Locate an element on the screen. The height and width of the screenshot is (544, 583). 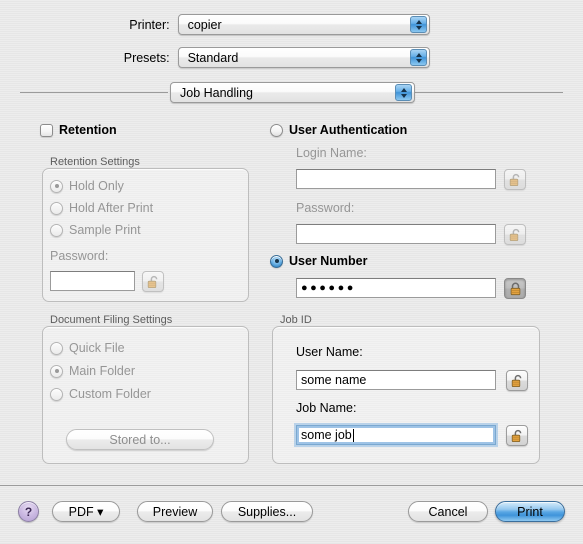
printer-label: Printer: is located at coordinates (149, 24).